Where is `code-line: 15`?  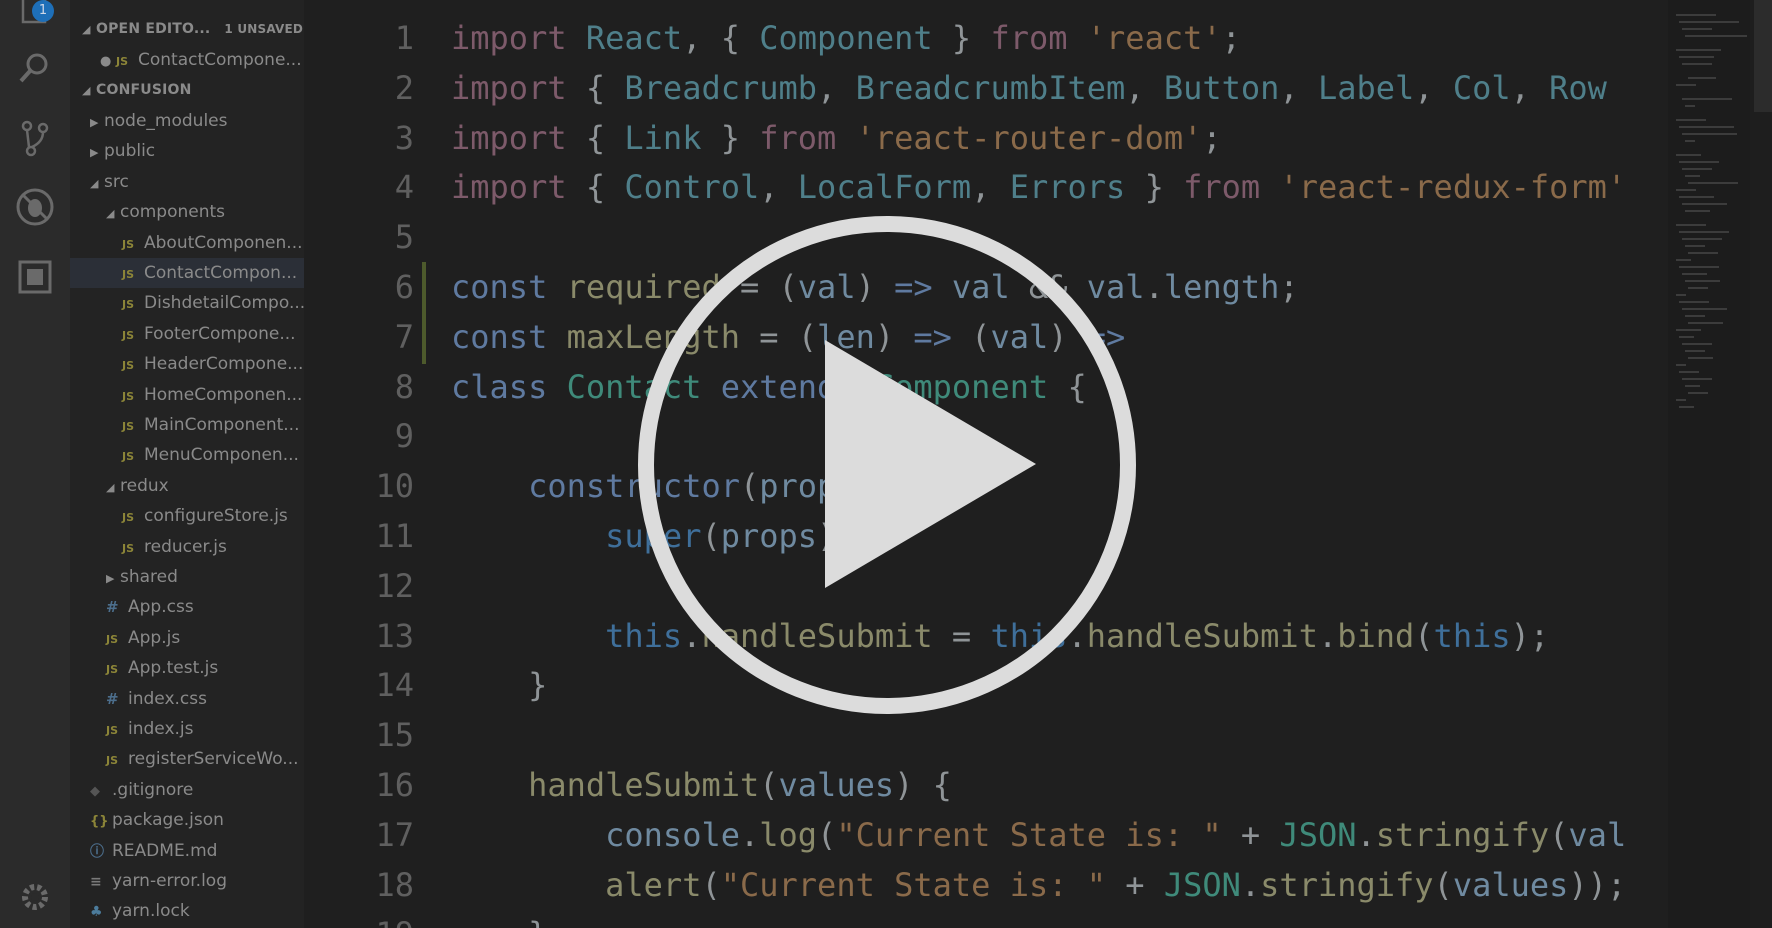
code-line: 15 is located at coordinates (986, 735).